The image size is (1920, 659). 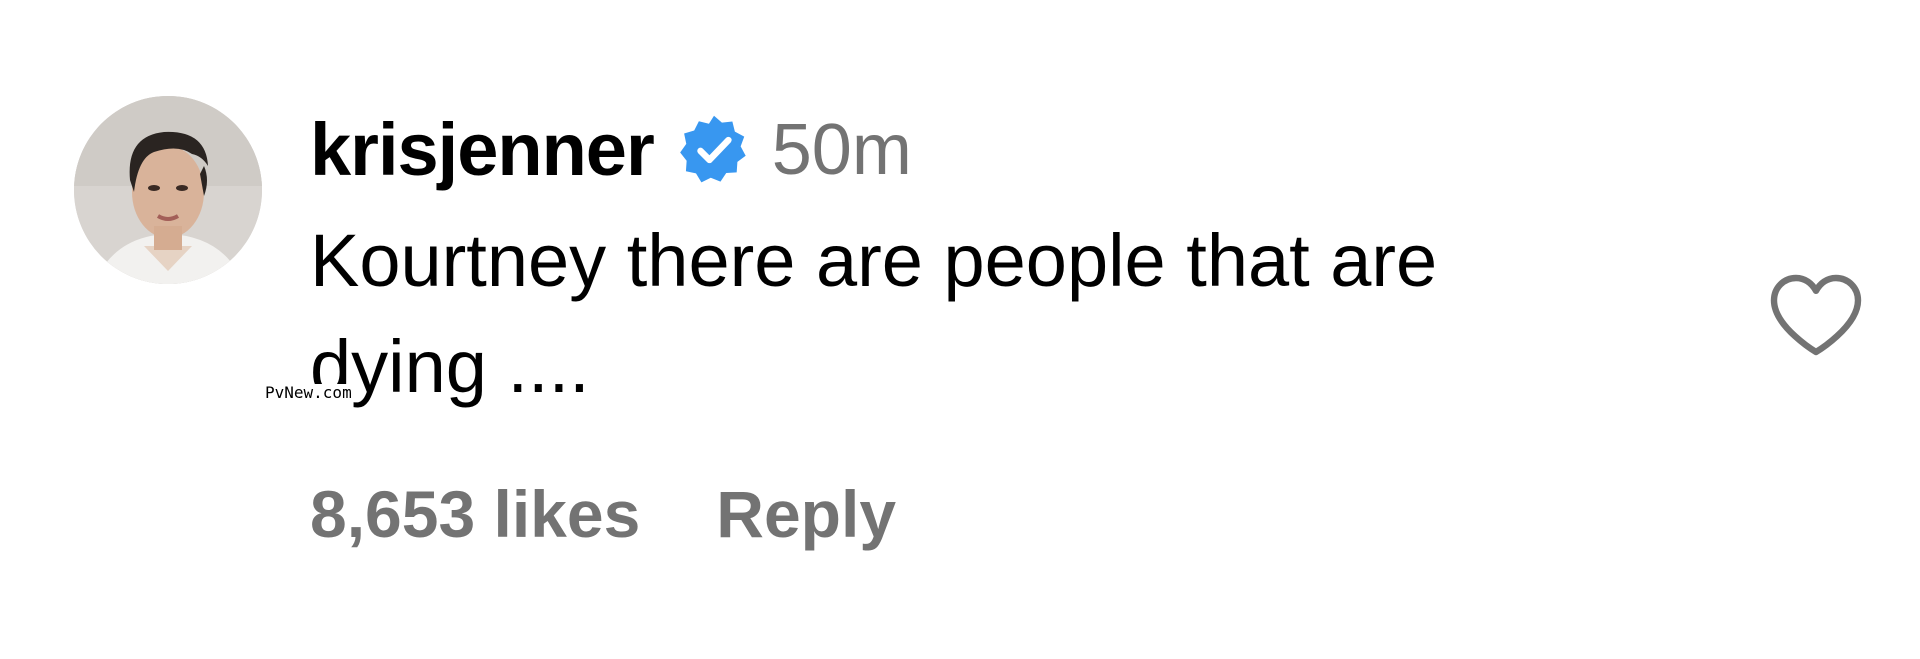 I want to click on comment-header: krisjenner 50m, so click(x=611, y=150).